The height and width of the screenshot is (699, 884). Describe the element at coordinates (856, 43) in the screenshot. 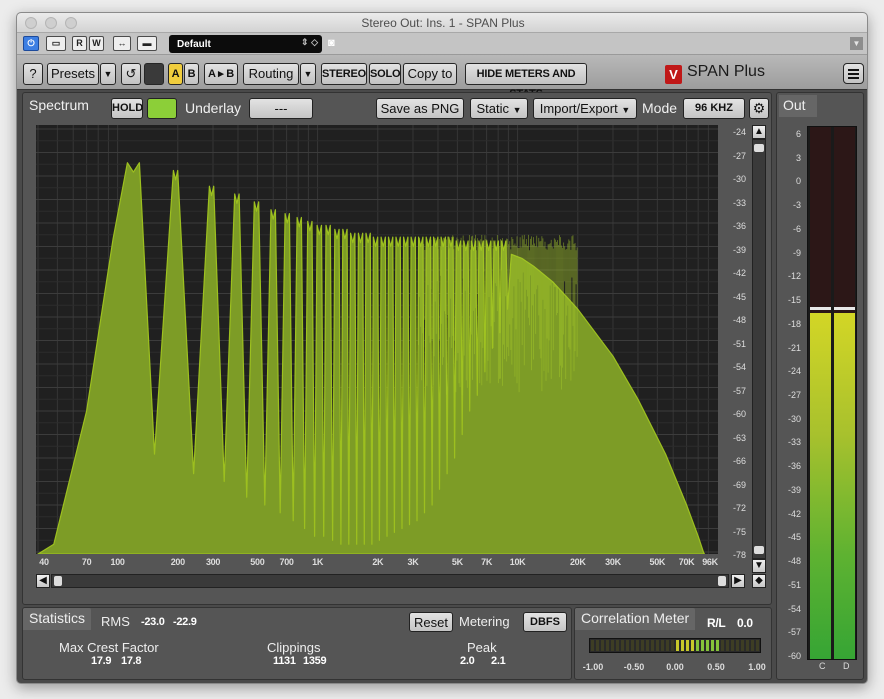

I see `chevron-down-icon: ▼` at that location.